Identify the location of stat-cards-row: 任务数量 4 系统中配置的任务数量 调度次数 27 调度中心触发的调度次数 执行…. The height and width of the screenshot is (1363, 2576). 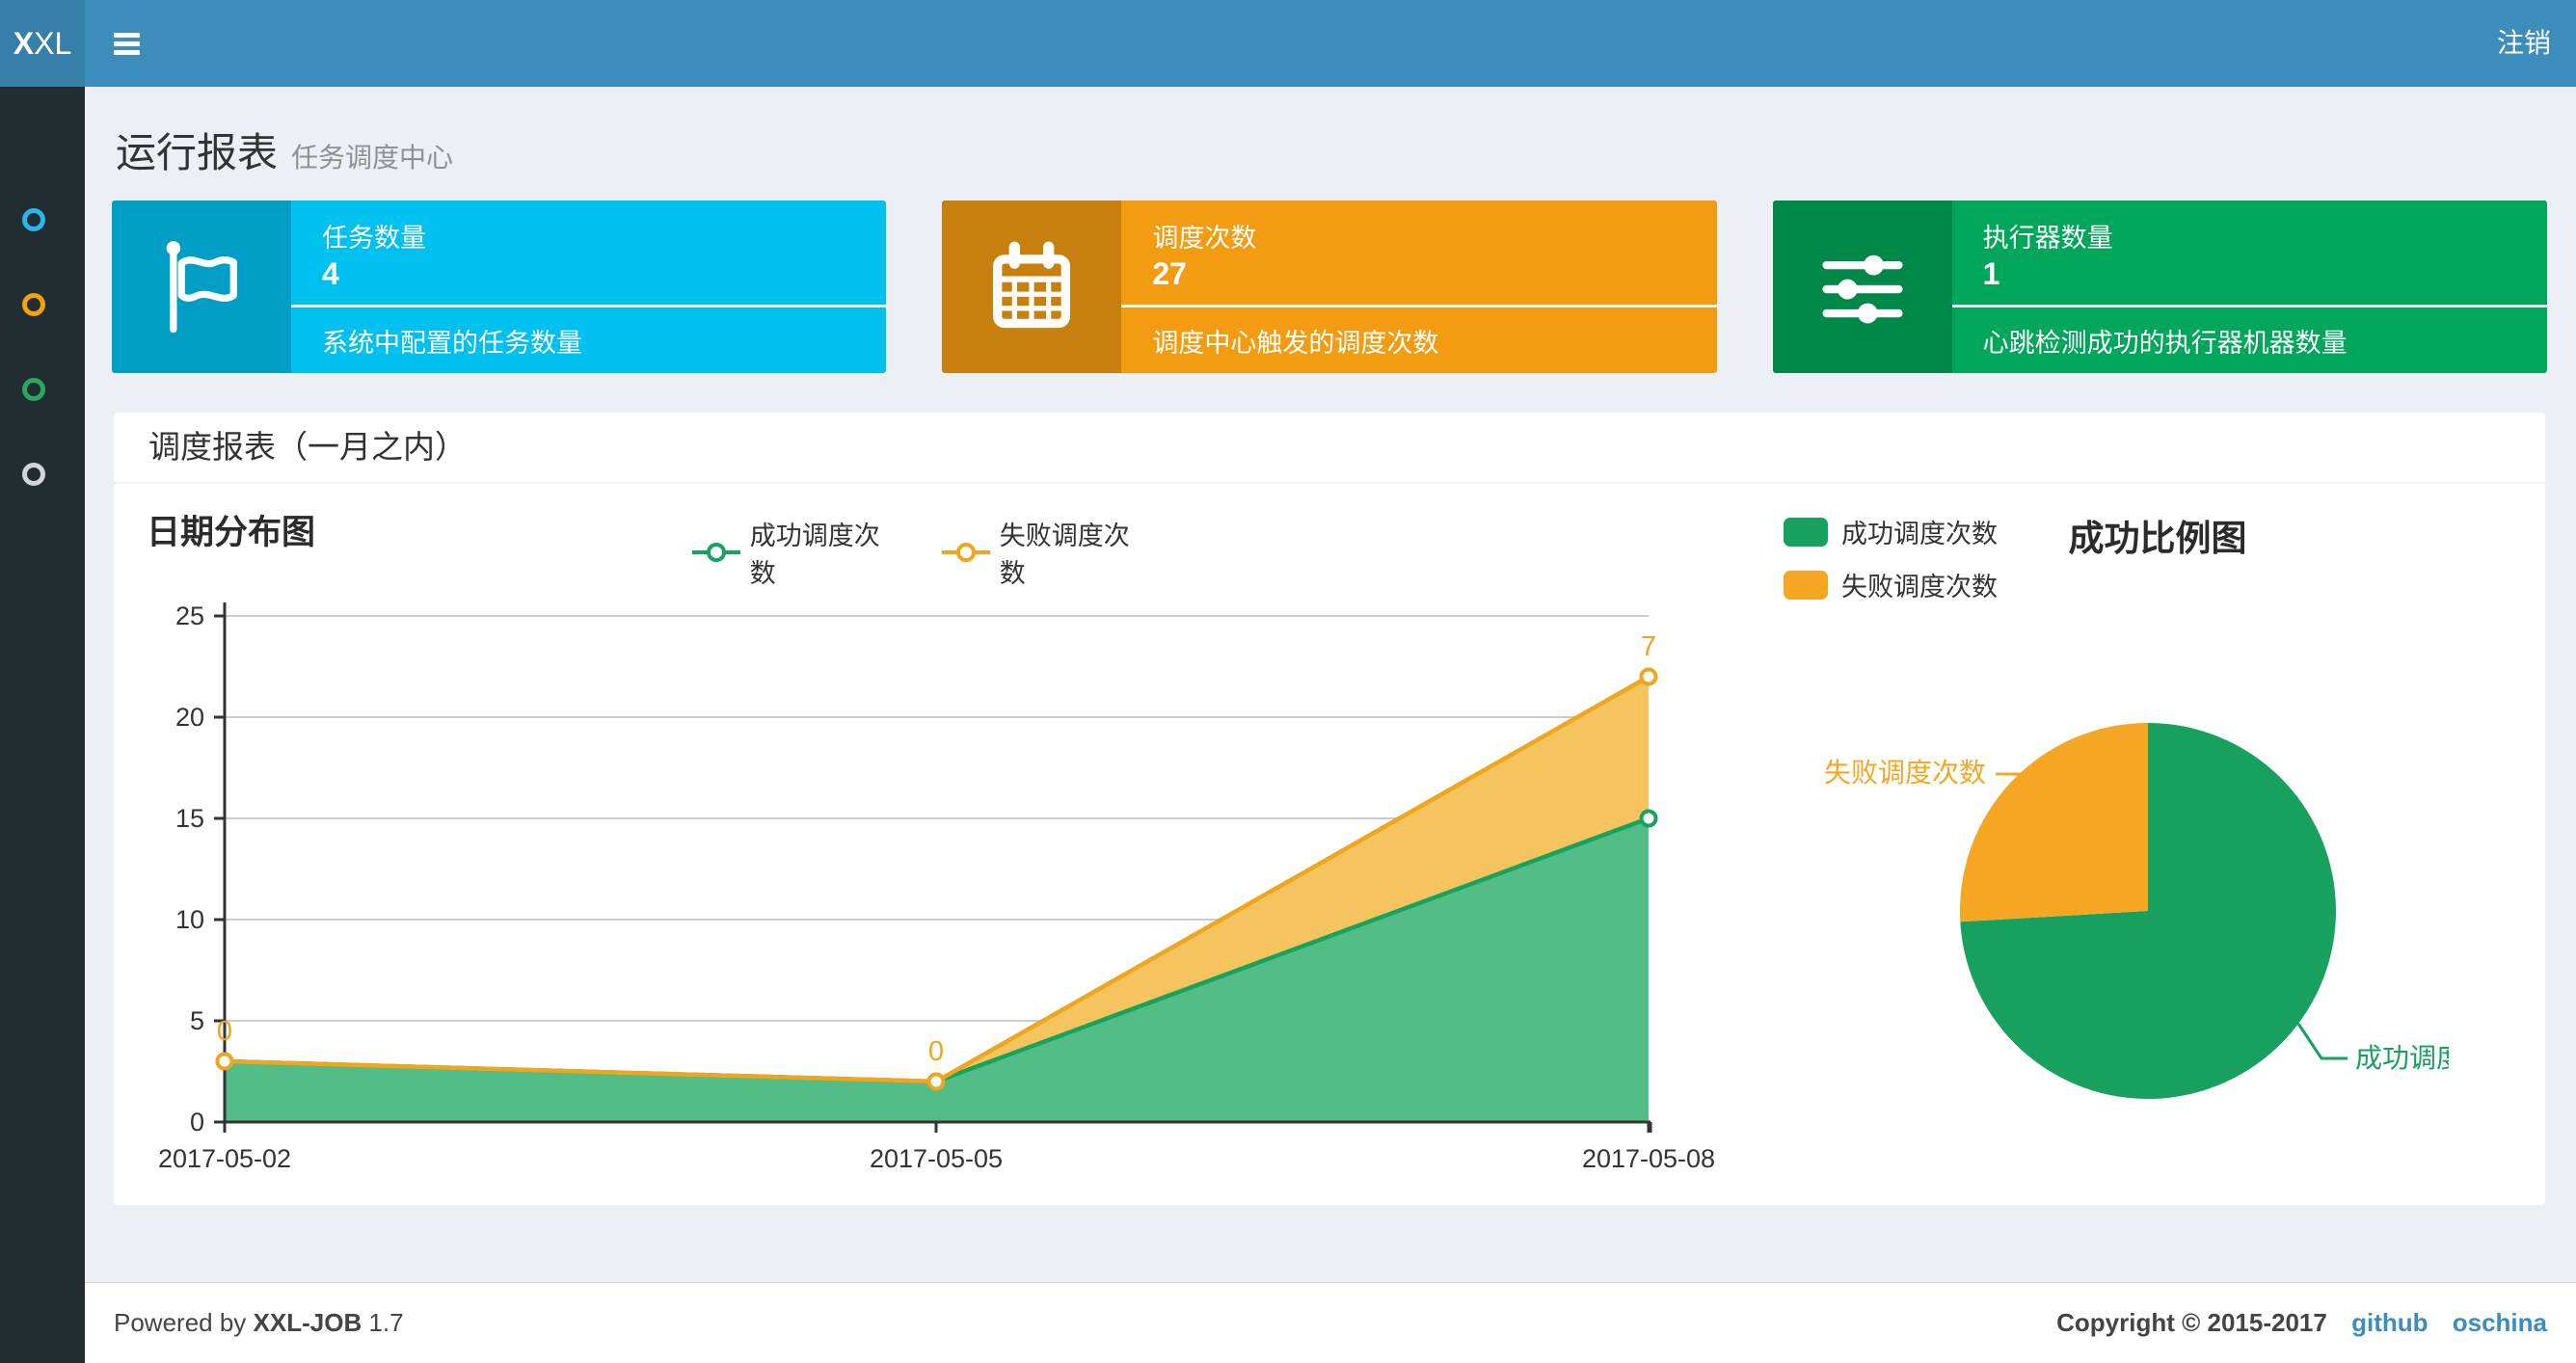
(1329, 286).